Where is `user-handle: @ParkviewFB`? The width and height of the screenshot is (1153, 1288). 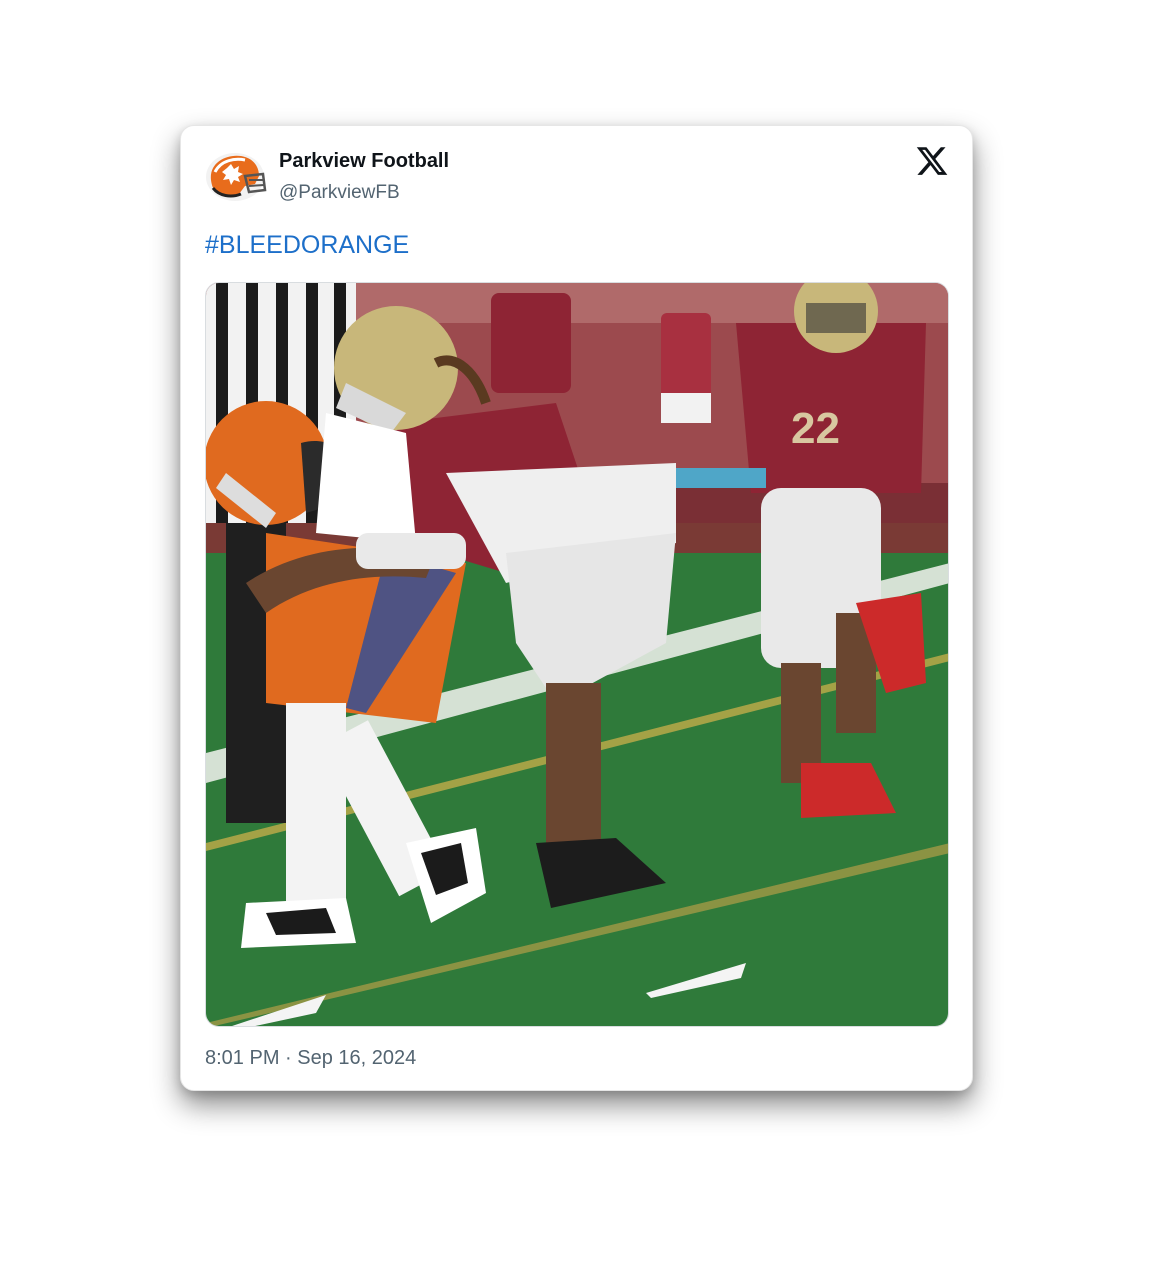
user-handle: @ParkviewFB is located at coordinates (339, 193).